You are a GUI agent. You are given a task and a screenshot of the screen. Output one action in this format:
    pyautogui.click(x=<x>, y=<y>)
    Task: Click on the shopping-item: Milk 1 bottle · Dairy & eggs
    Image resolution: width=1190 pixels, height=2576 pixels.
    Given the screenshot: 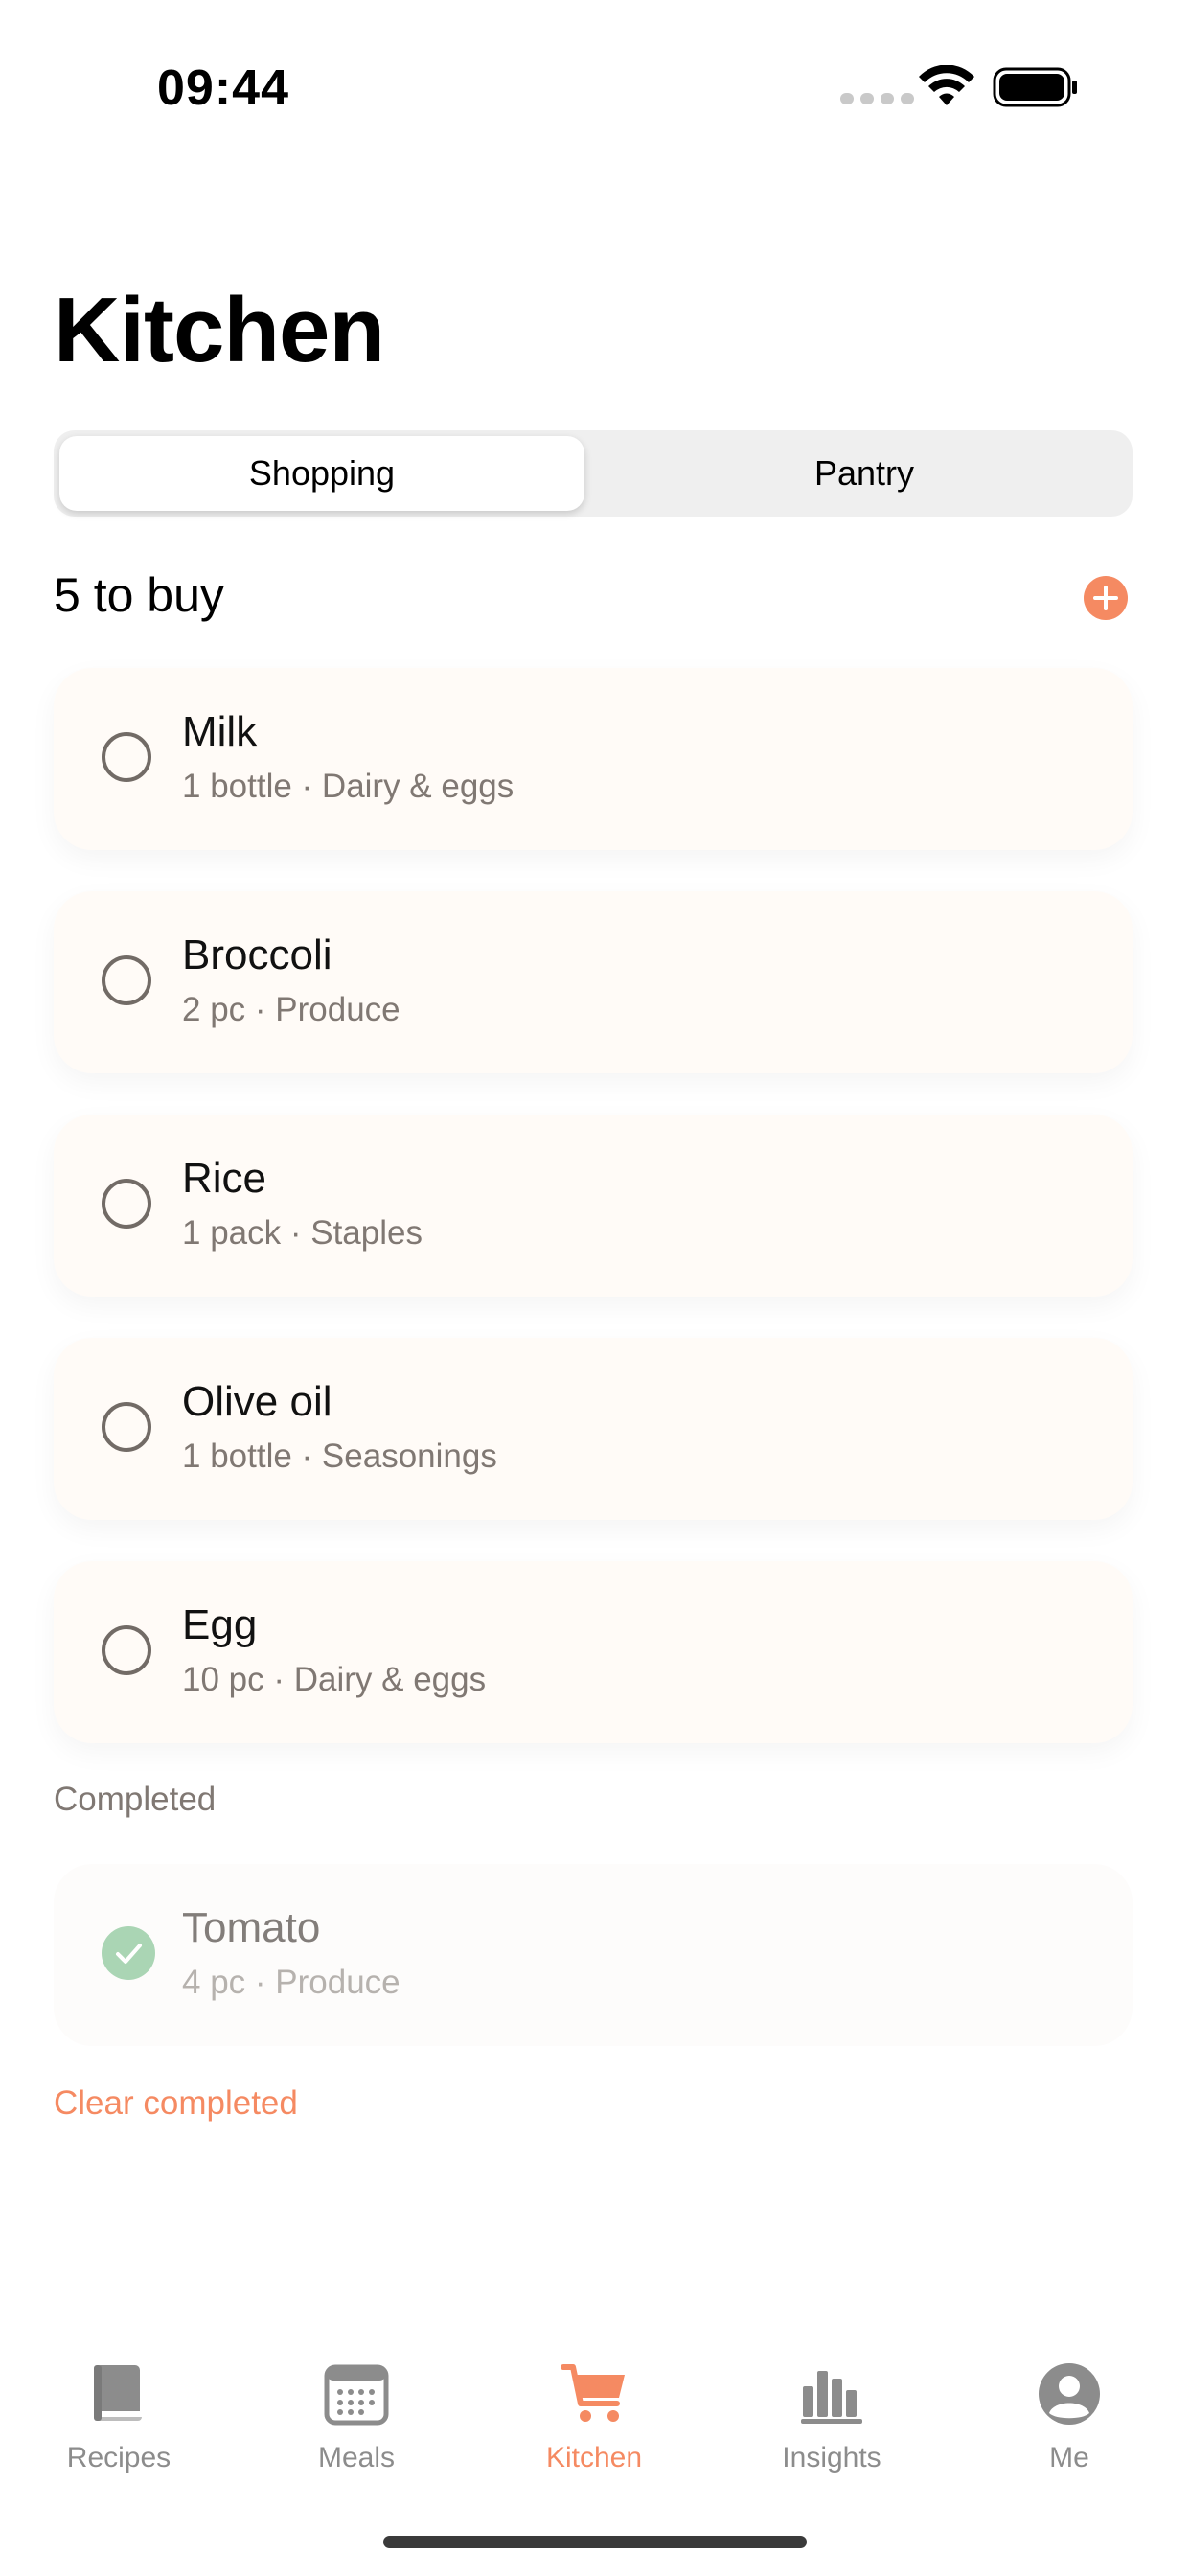 What is the action you would take?
    pyautogui.click(x=593, y=759)
    